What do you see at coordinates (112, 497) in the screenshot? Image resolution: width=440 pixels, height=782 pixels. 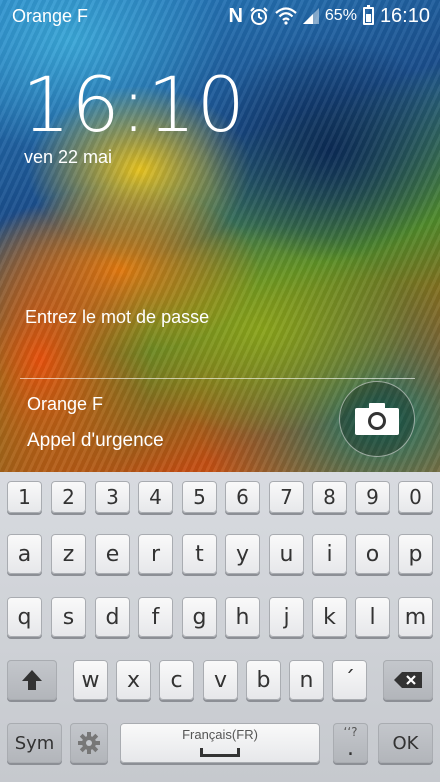 I see `key-3: 3` at bounding box center [112, 497].